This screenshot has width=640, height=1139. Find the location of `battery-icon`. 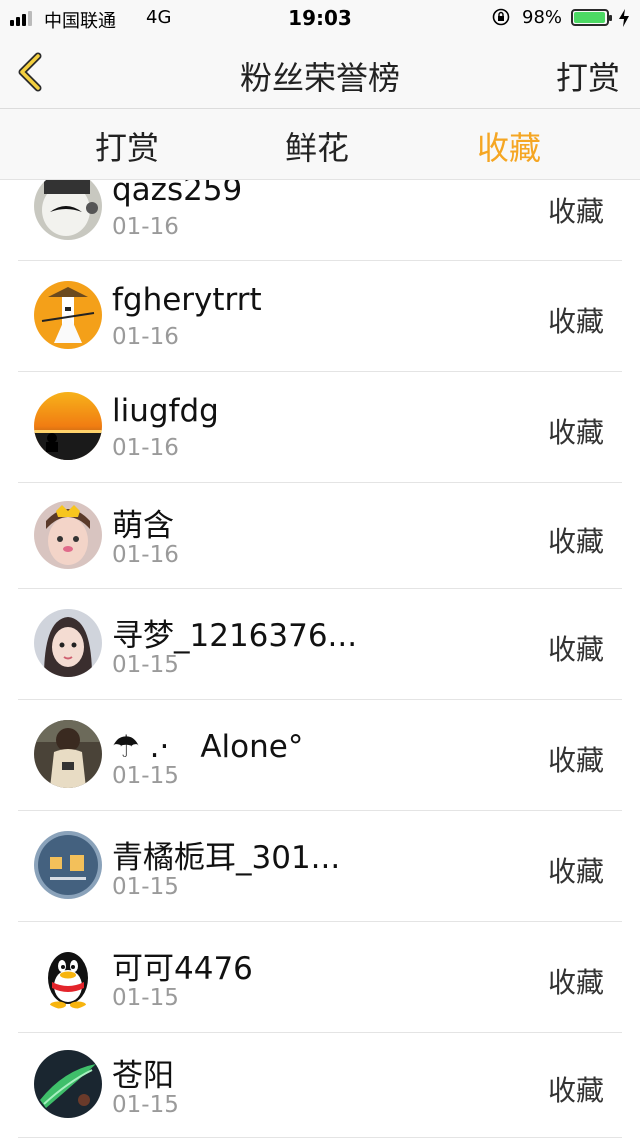

battery-icon is located at coordinates (591, 17).